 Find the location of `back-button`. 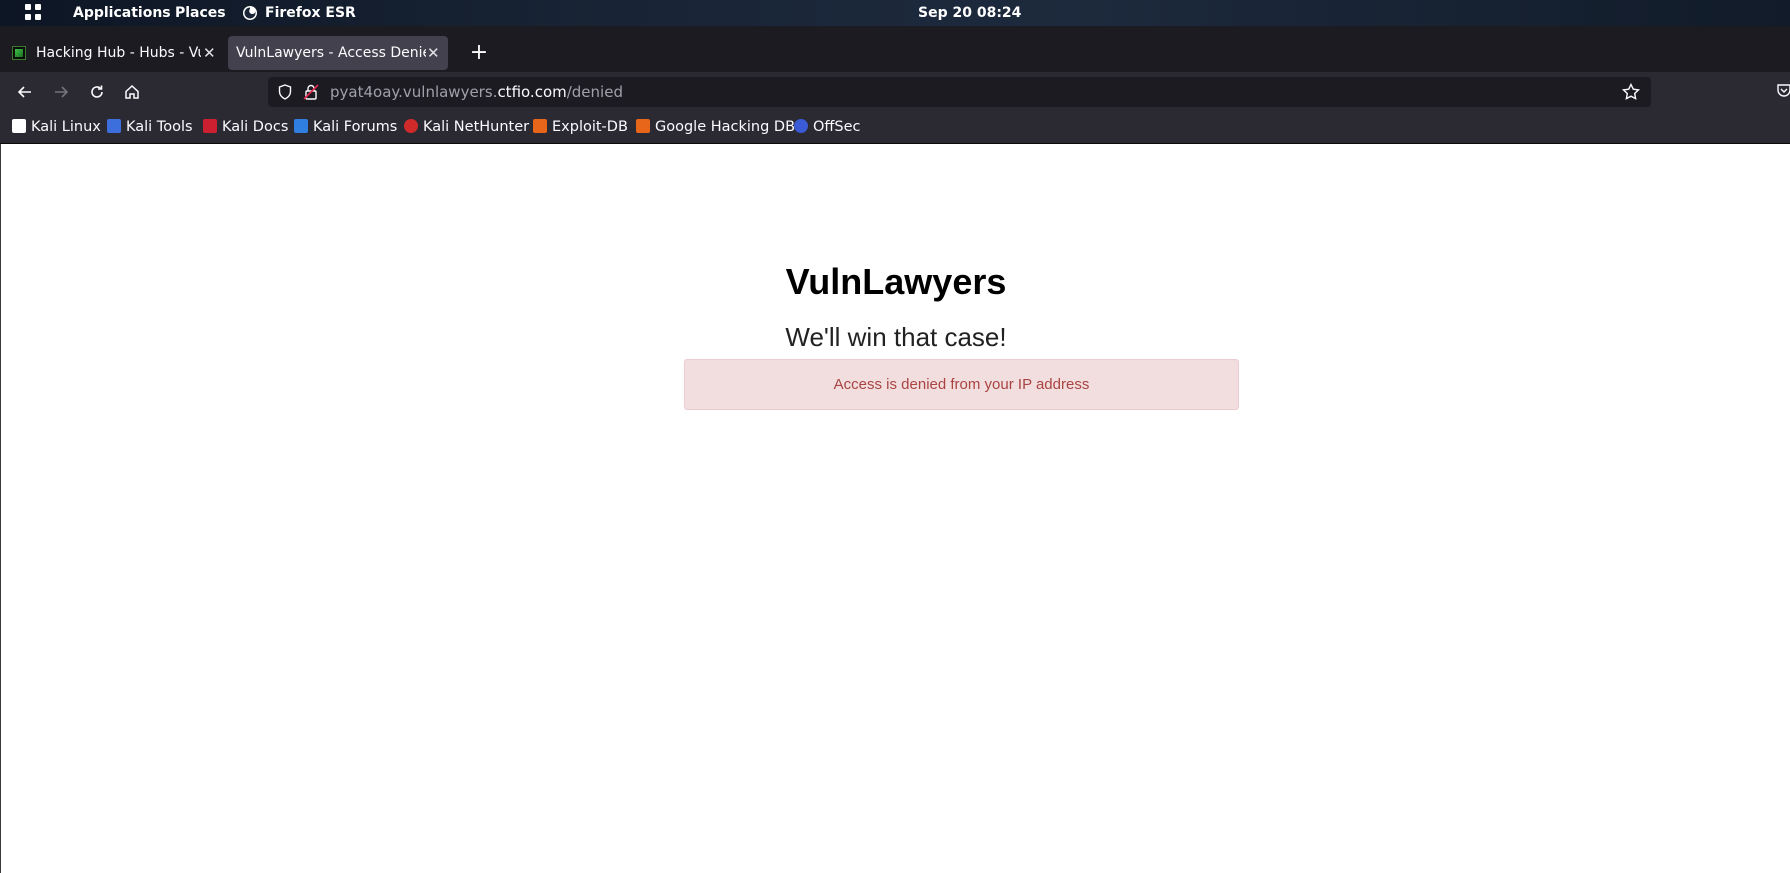

back-button is located at coordinates (25, 92).